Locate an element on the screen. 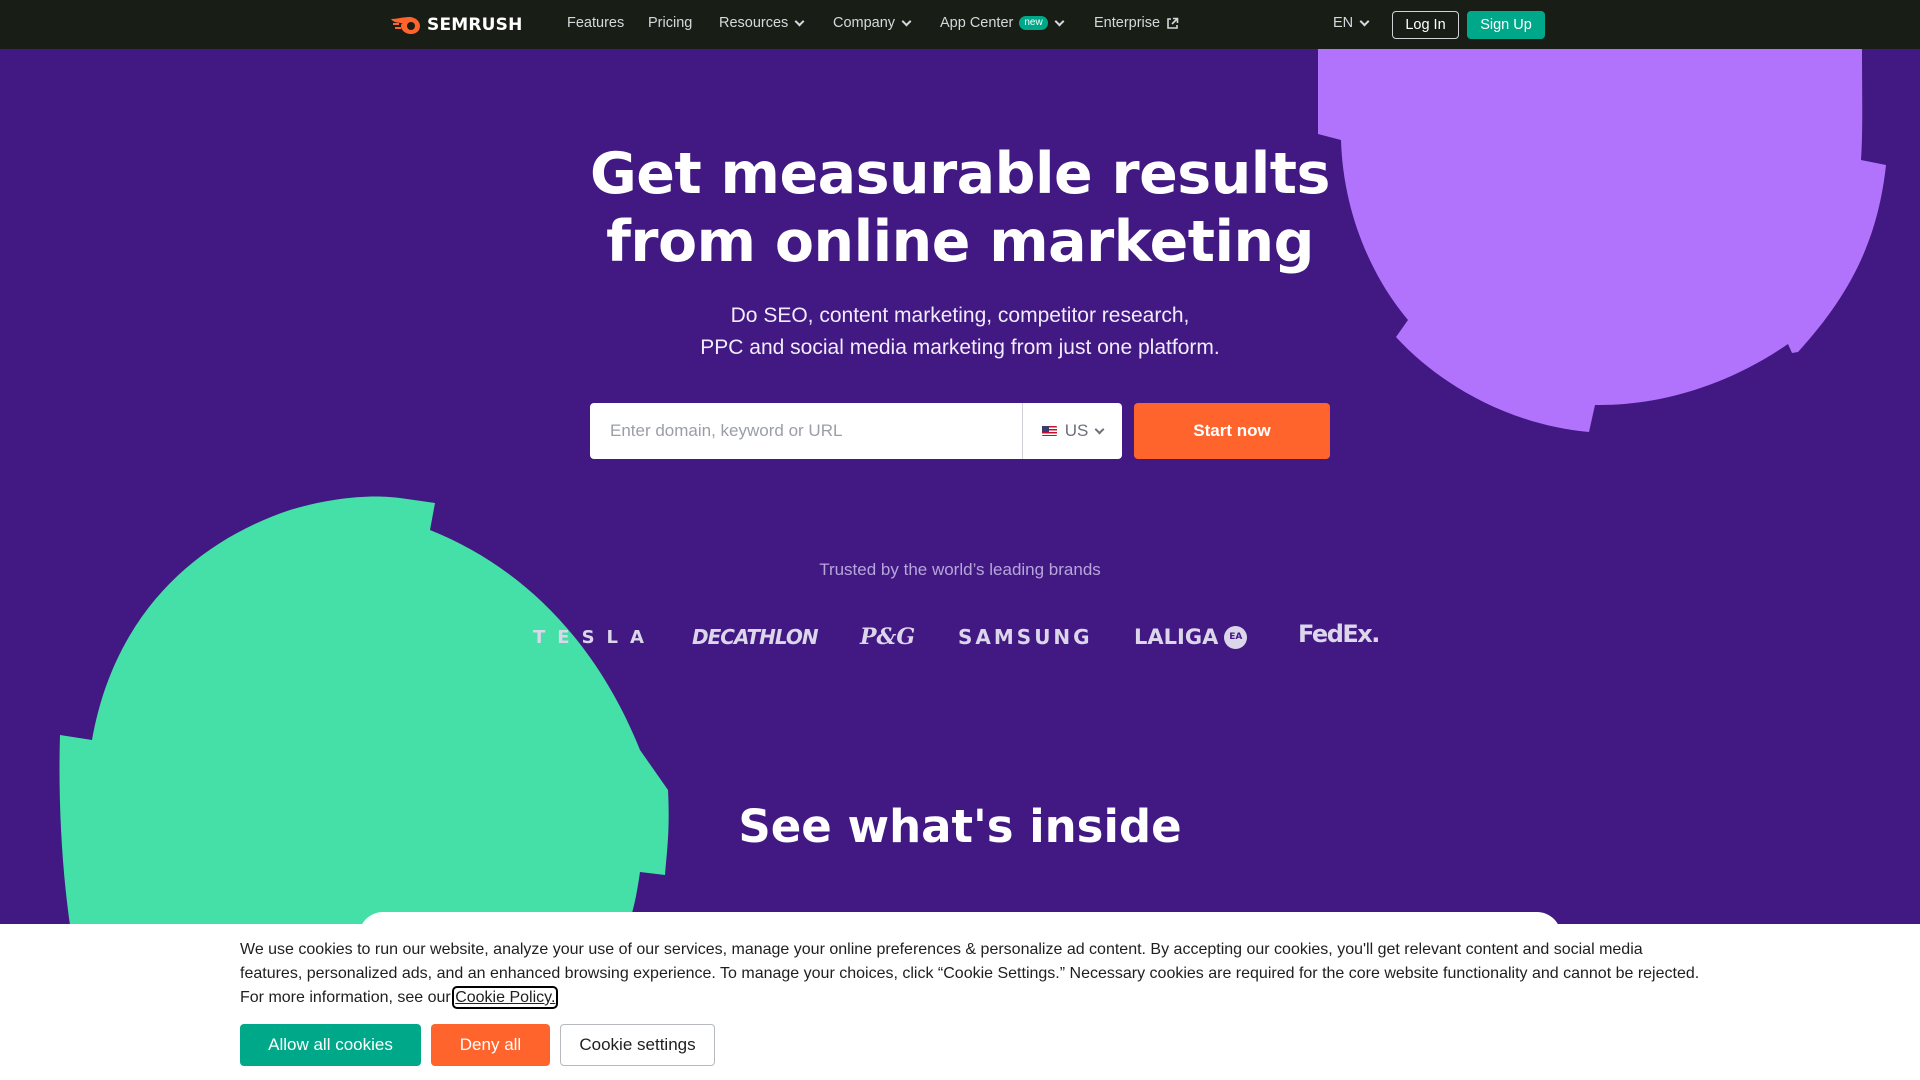 Image resolution: width=1920 pixels, height=1080 pixels. nav-features: Features is located at coordinates (595, 23).